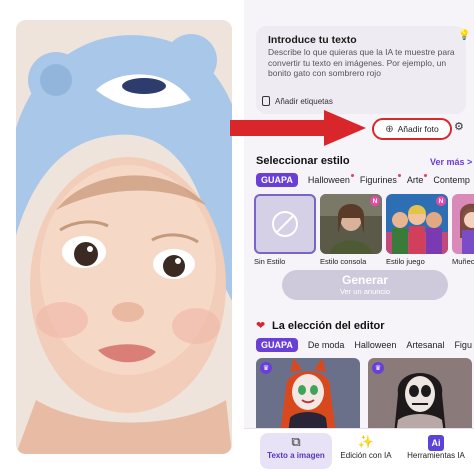 This screenshot has height=474, width=474. Describe the element at coordinates (451, 180) in the screenshot. I see `chip-contemp: Contemp` at that location.